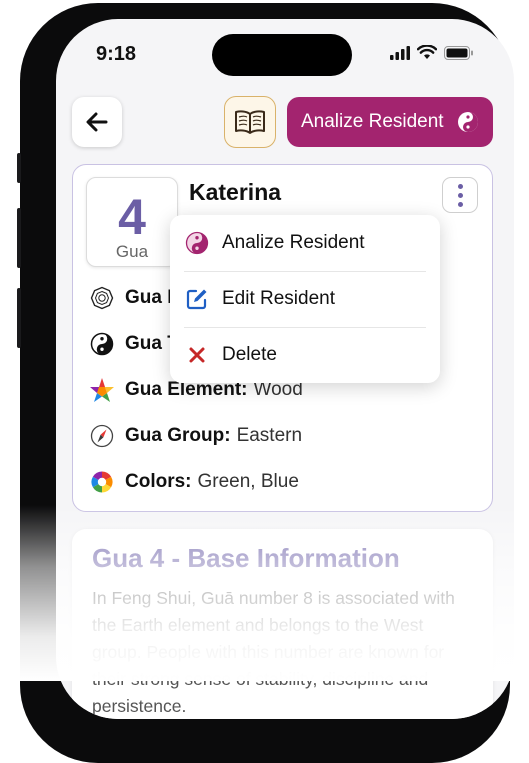 The image size is (529, 763). What do you see at coordinates (102, 436) in the screenshot?
I see `compass-icon` at bounding box center [102, 436].